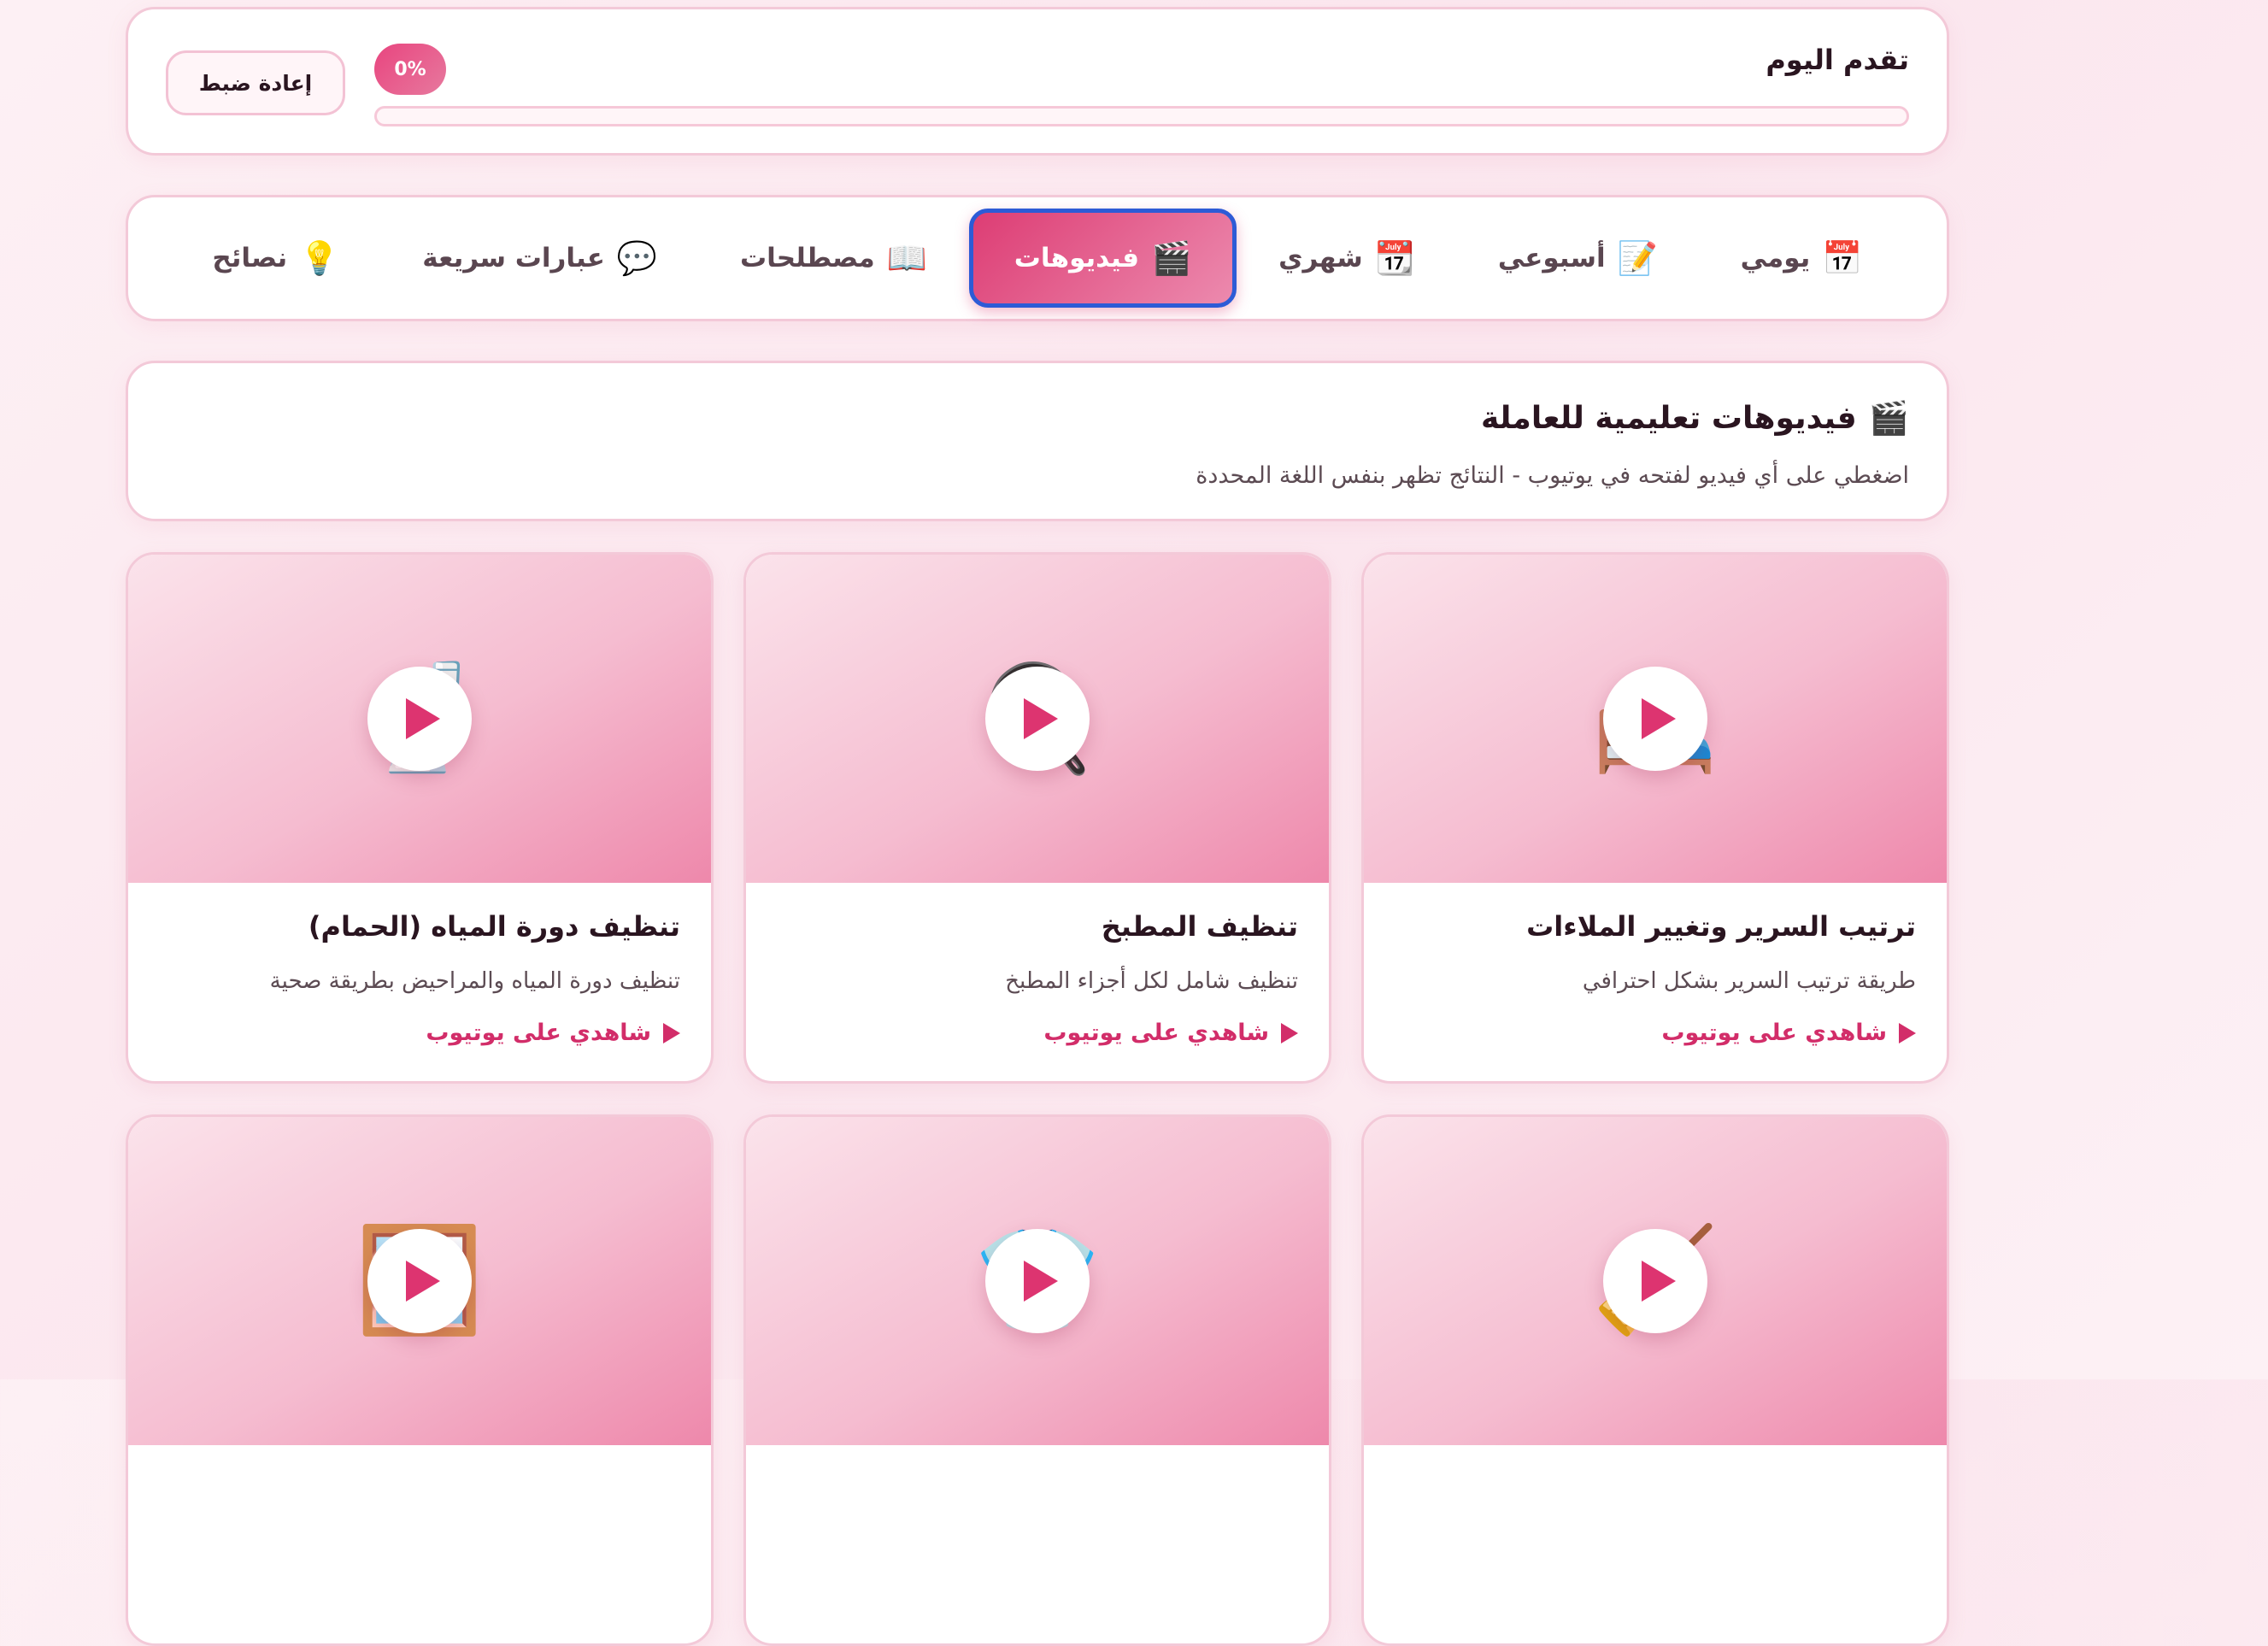 The width and height of the screenshot is (2268, 1646). I want to click on tab-weekly: 📝 أسبوعي, so click(1578, 258).